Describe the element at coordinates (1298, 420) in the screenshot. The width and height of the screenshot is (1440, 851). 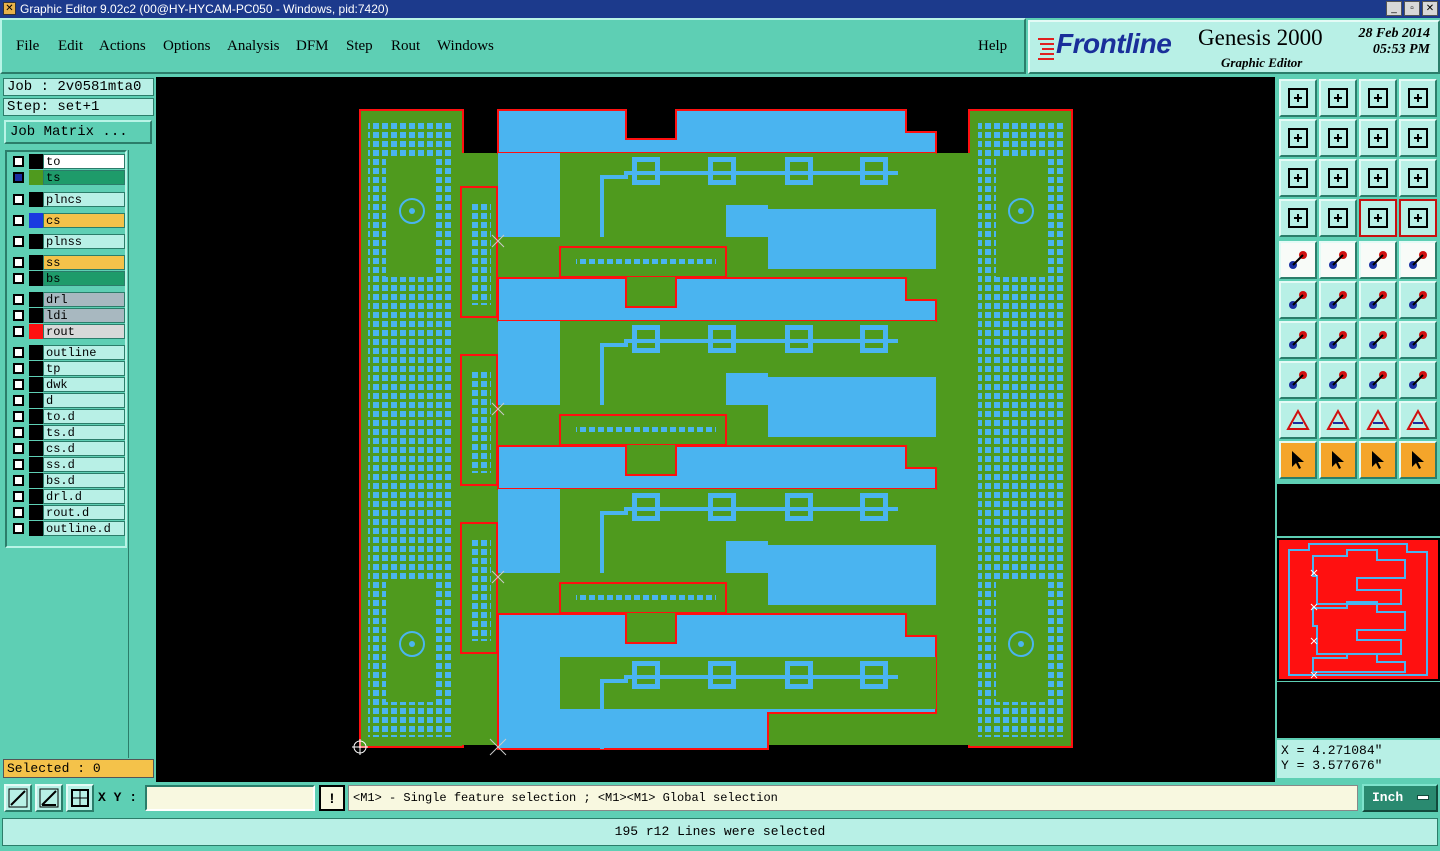
I see `triangle-a-tool-button` at that location.